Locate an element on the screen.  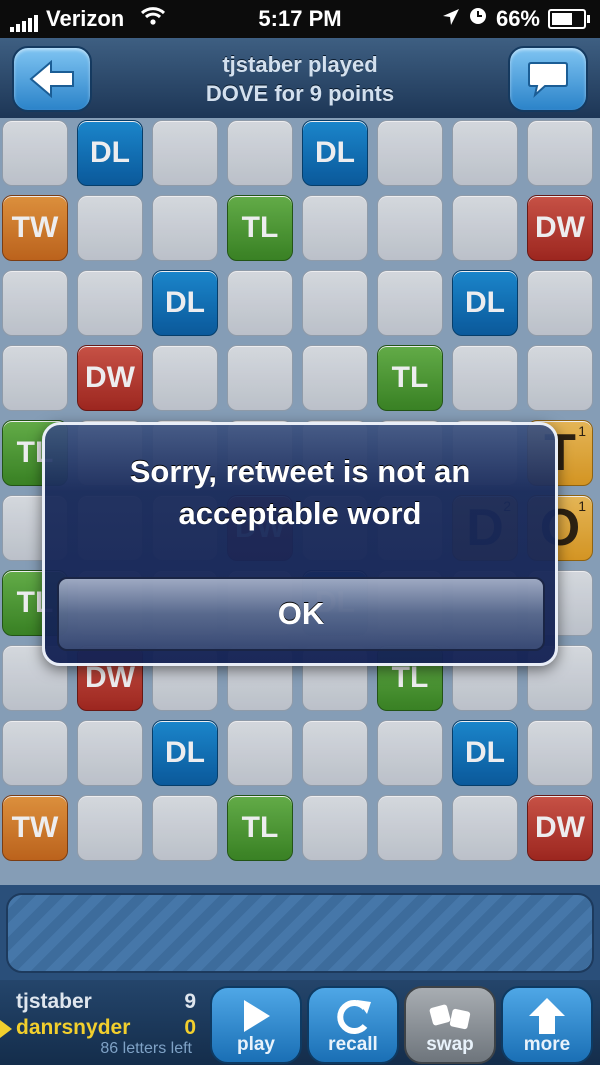
tile-rack-area is located at coordinates (300, 932).